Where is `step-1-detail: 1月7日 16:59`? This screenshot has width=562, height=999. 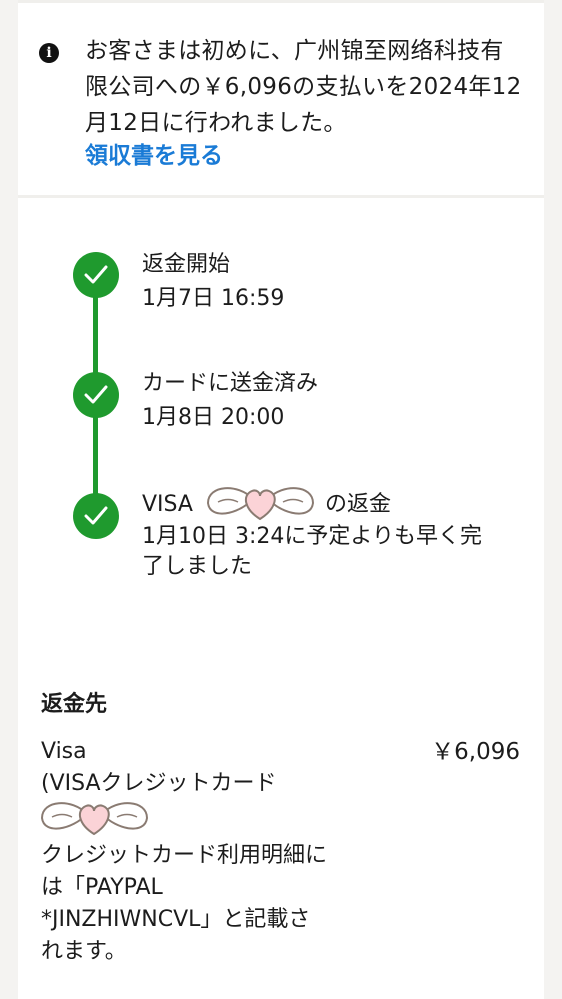
step-1-detail: 1月7日 16:59 is located at coordinates (213, 298).